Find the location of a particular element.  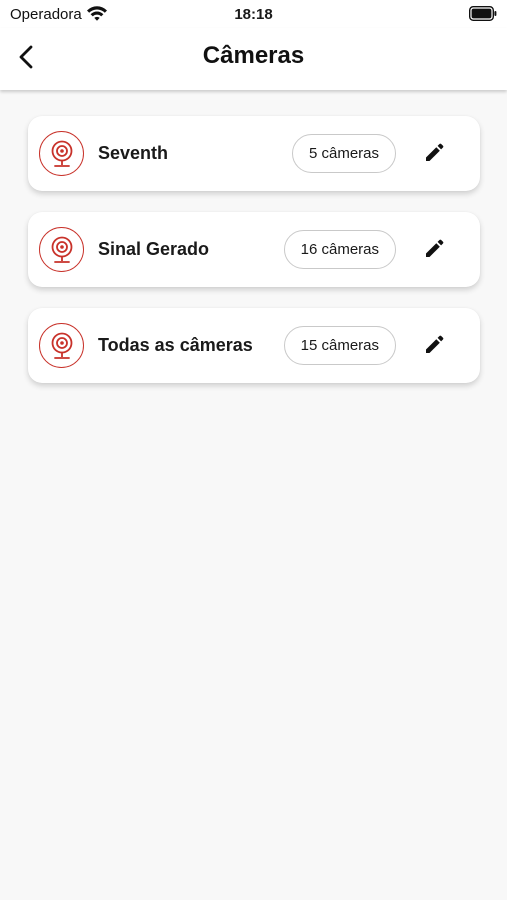

page-title: Câmeras is located at coordinates (253, 55).